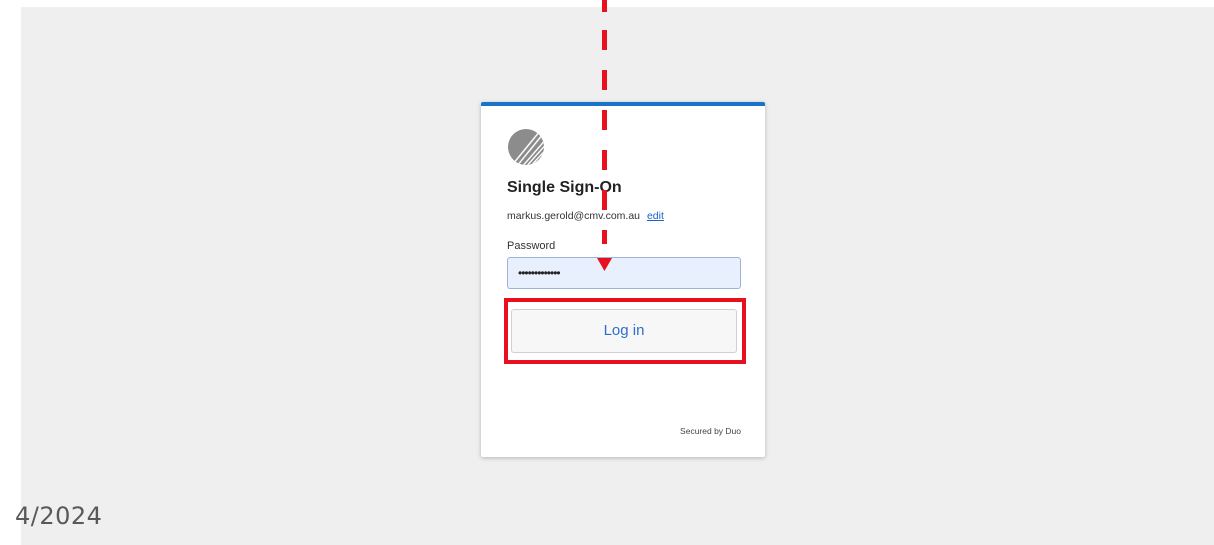  I want to click on account-email: markus.gerold@cmv.com.au, so click(574, 216).